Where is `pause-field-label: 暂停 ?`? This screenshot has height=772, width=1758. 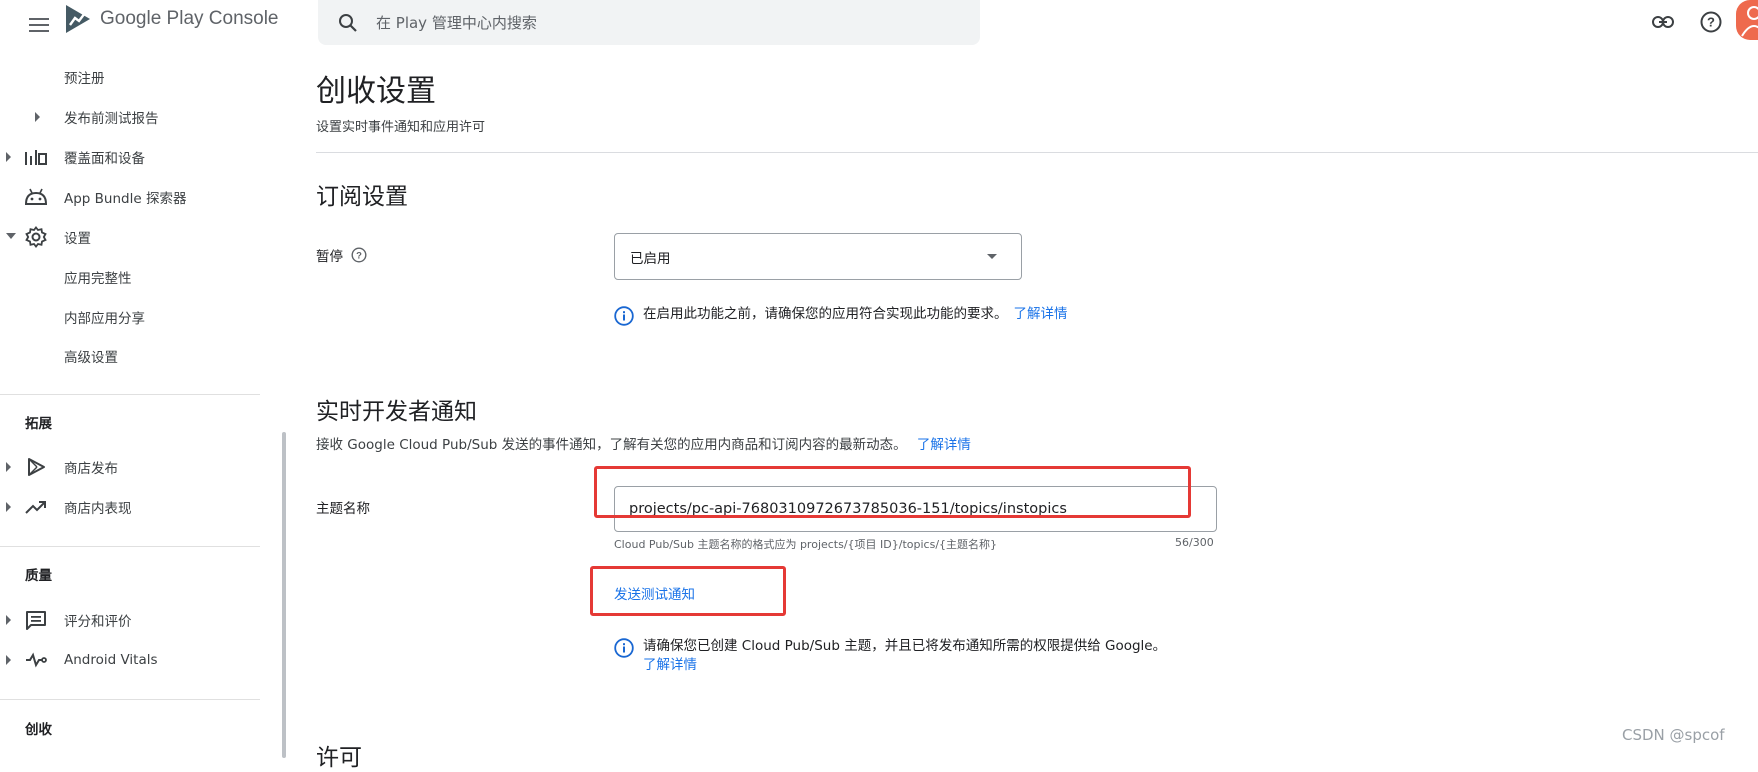
pause-field-label: 暂停 ? is located at coordinates (341, 255).